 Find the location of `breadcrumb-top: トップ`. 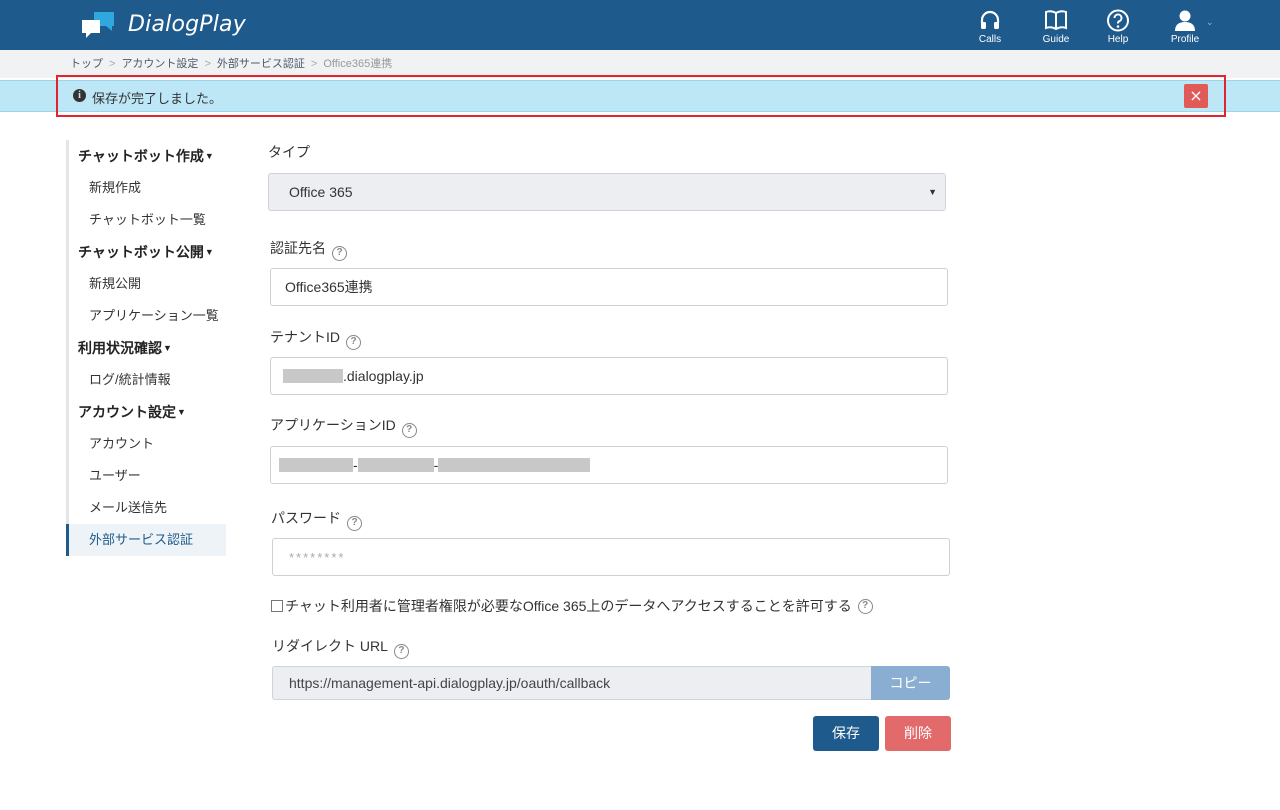

breadcrumb-top: トップ is located at coordinates (86, 64).